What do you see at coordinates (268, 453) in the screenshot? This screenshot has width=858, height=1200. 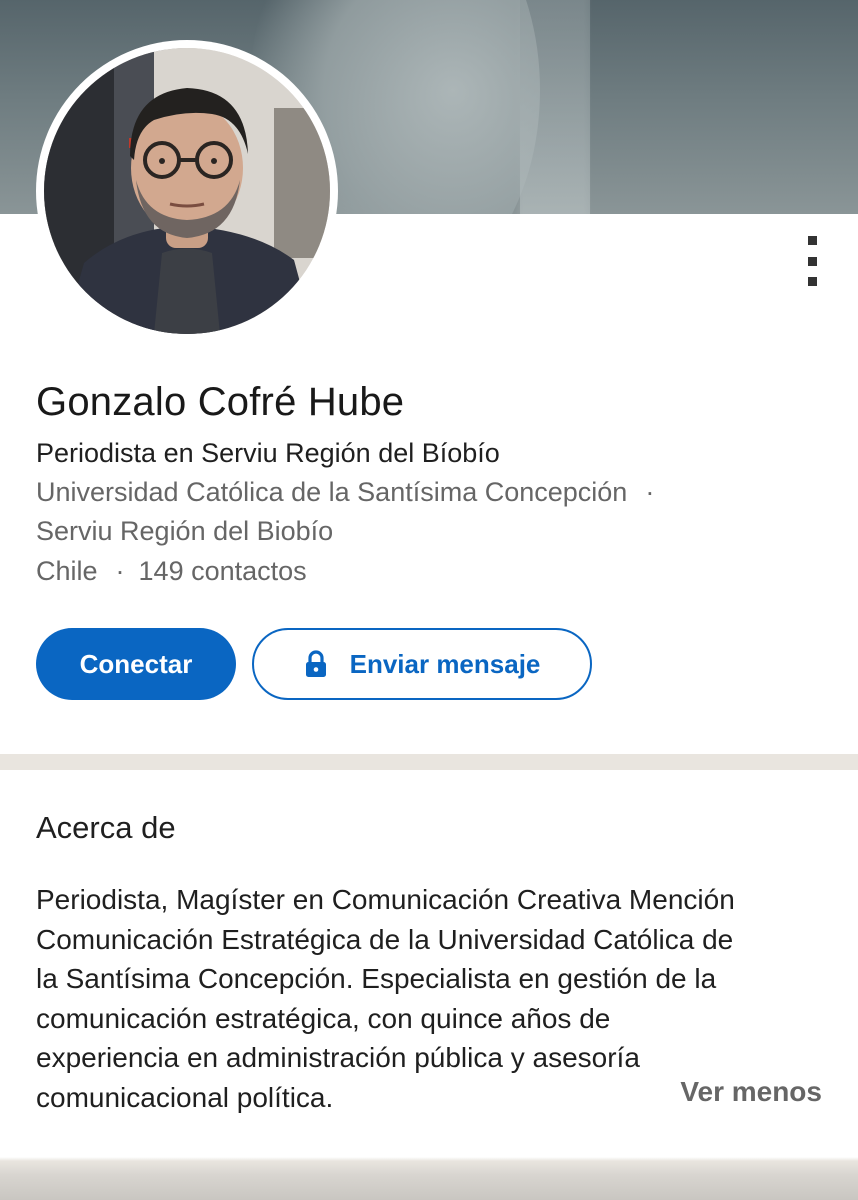 I see `profile-headline: Periodista en Serviu Región del Bíobío` at bounding box center [268, 453].